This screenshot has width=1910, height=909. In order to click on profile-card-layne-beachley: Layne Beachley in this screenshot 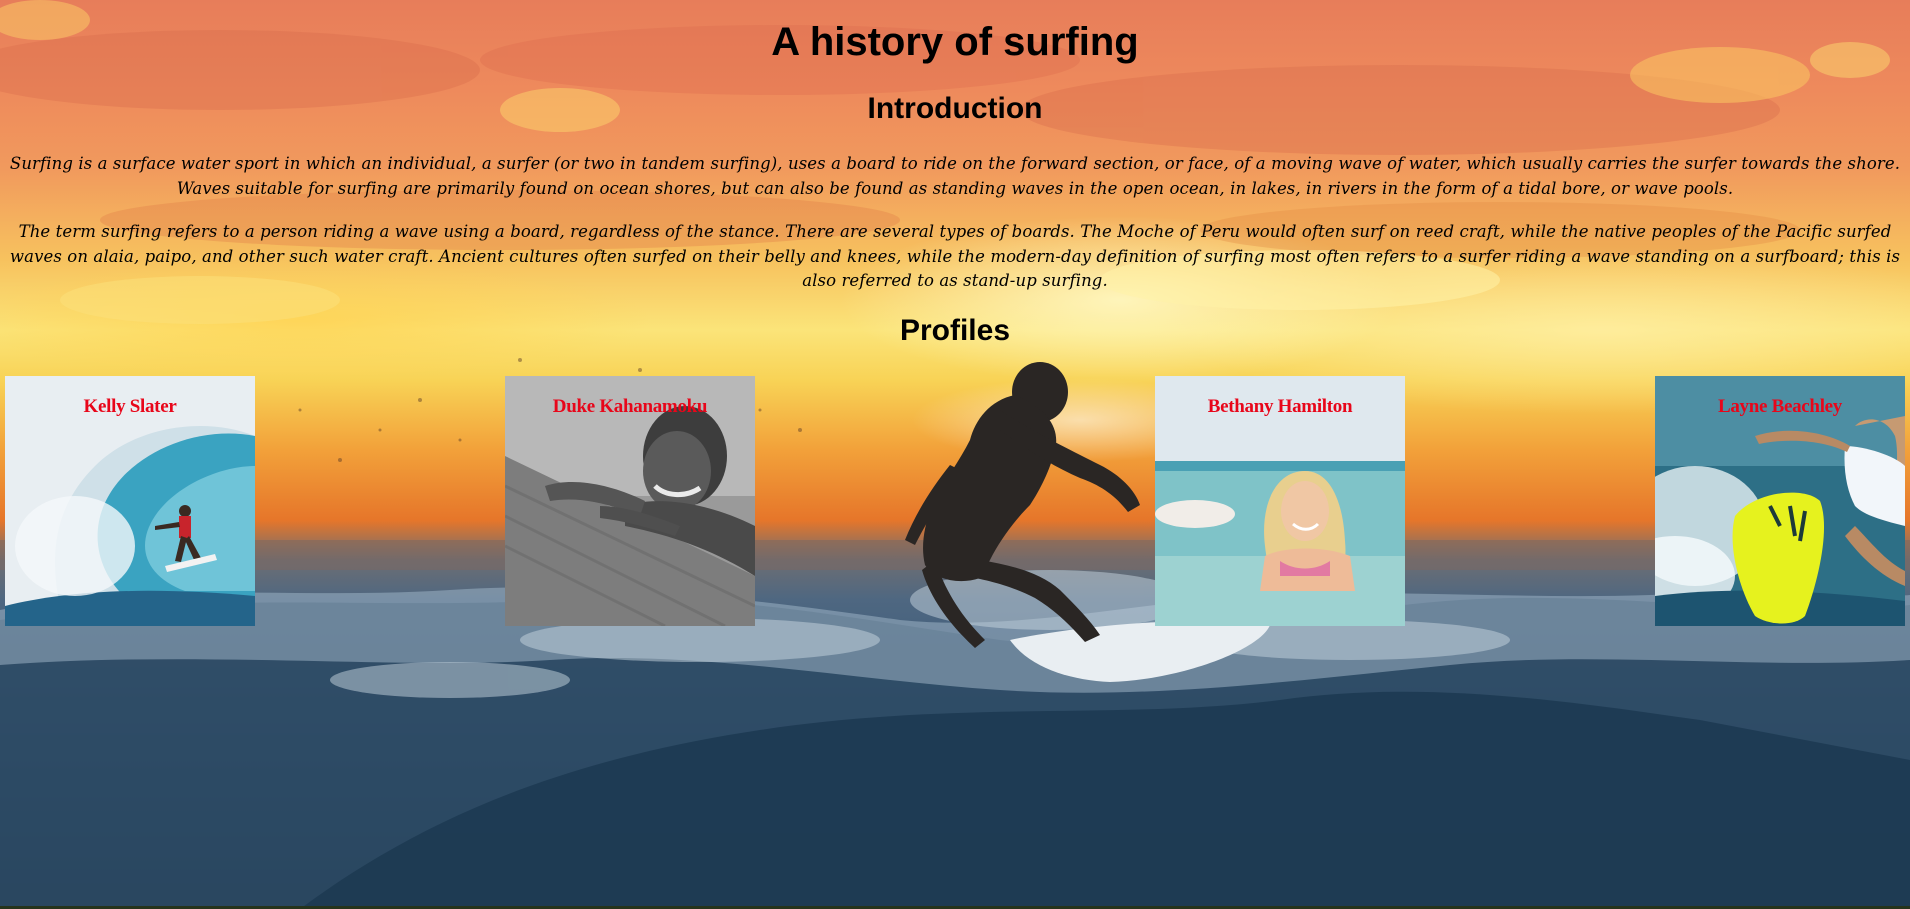, I will do `click(1780, 501)`.